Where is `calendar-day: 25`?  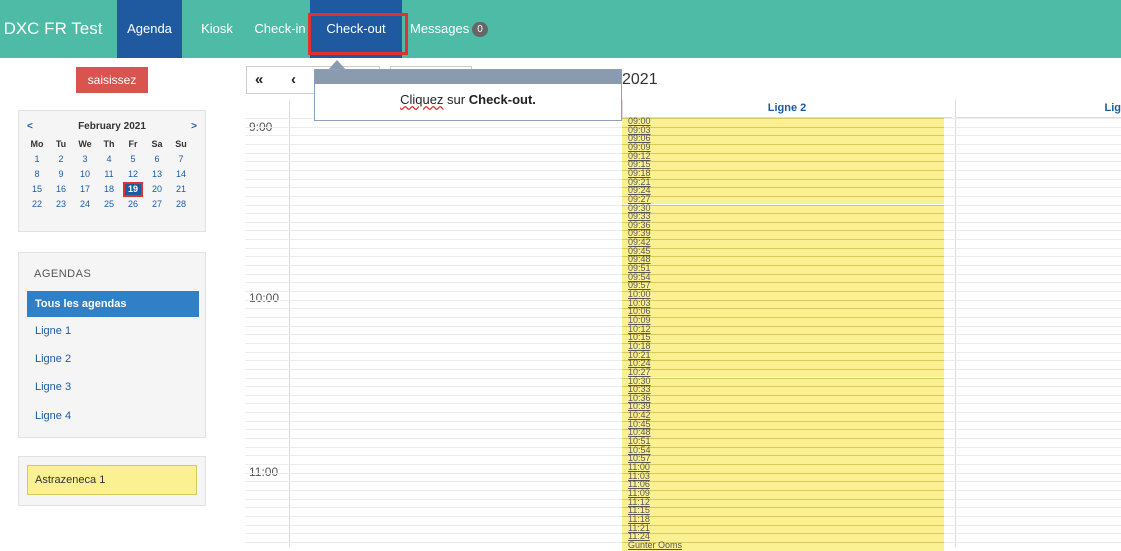
calendar-day: 25 is located at coordinates (109, 204).